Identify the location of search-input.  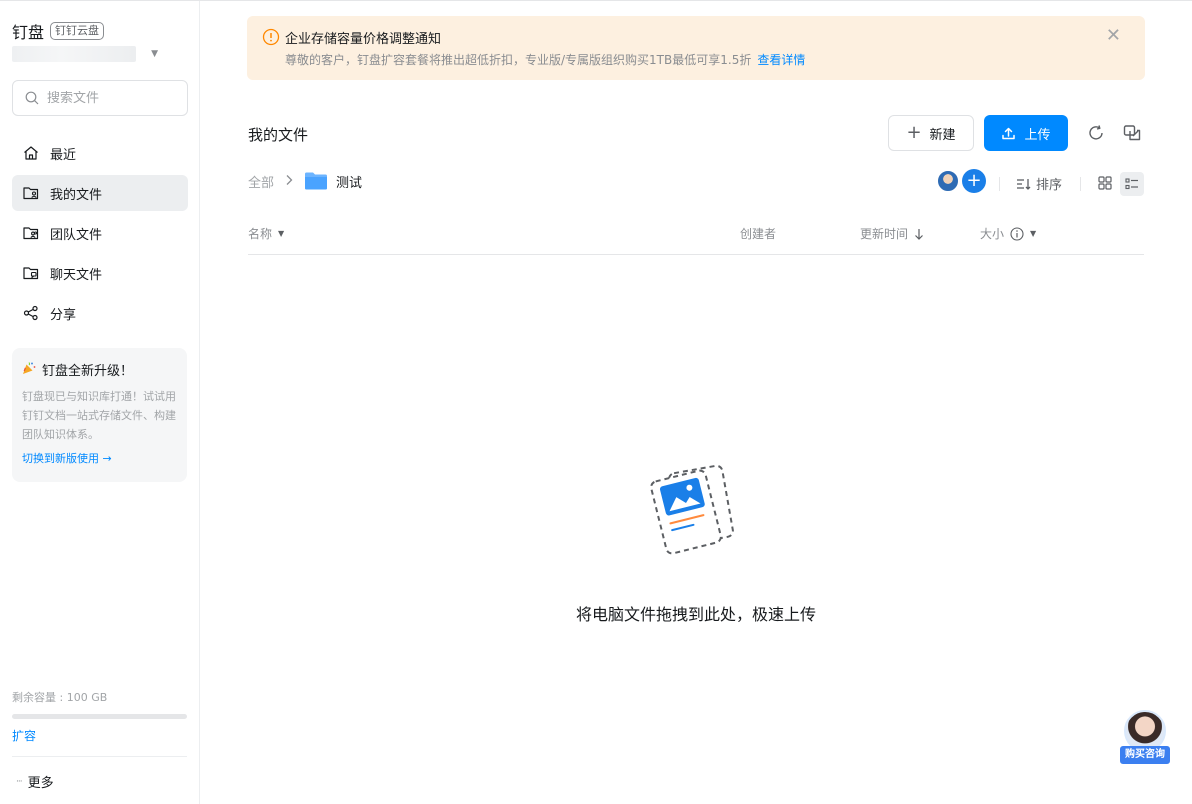
(112, 98).